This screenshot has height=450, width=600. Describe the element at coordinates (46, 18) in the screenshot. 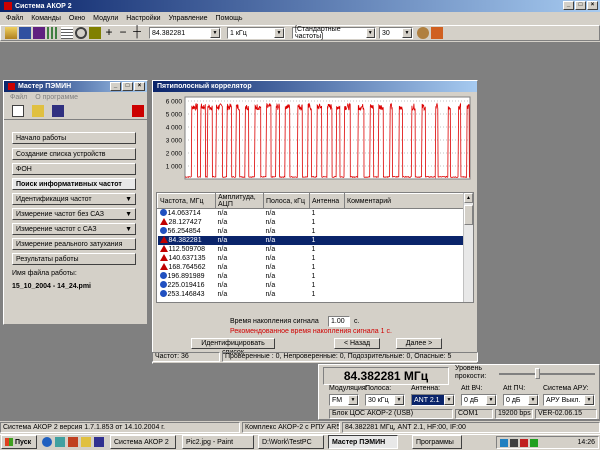

I see `menu-commands: Команды` at that location.